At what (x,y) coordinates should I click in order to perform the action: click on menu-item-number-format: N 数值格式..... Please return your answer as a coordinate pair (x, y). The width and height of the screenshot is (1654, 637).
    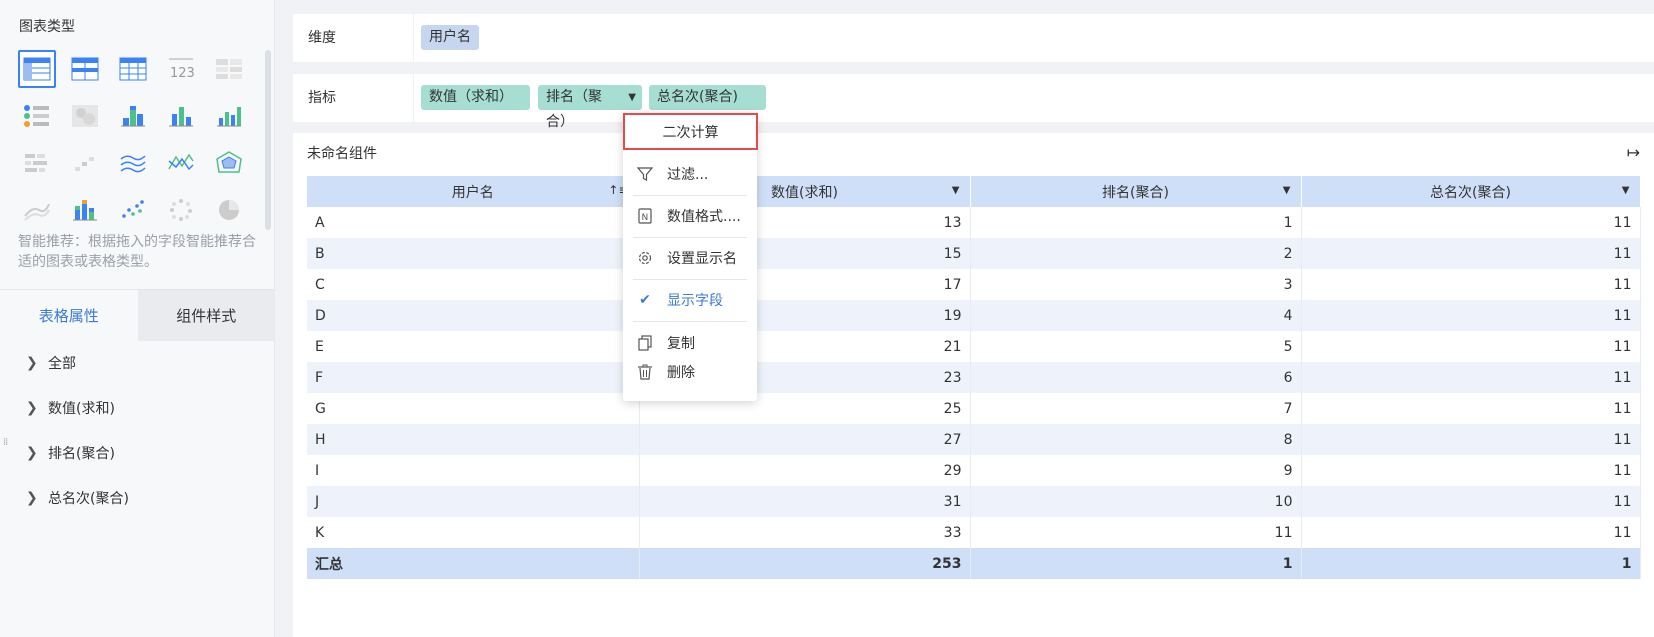
    Looking at the image, I should click on (690, 216).